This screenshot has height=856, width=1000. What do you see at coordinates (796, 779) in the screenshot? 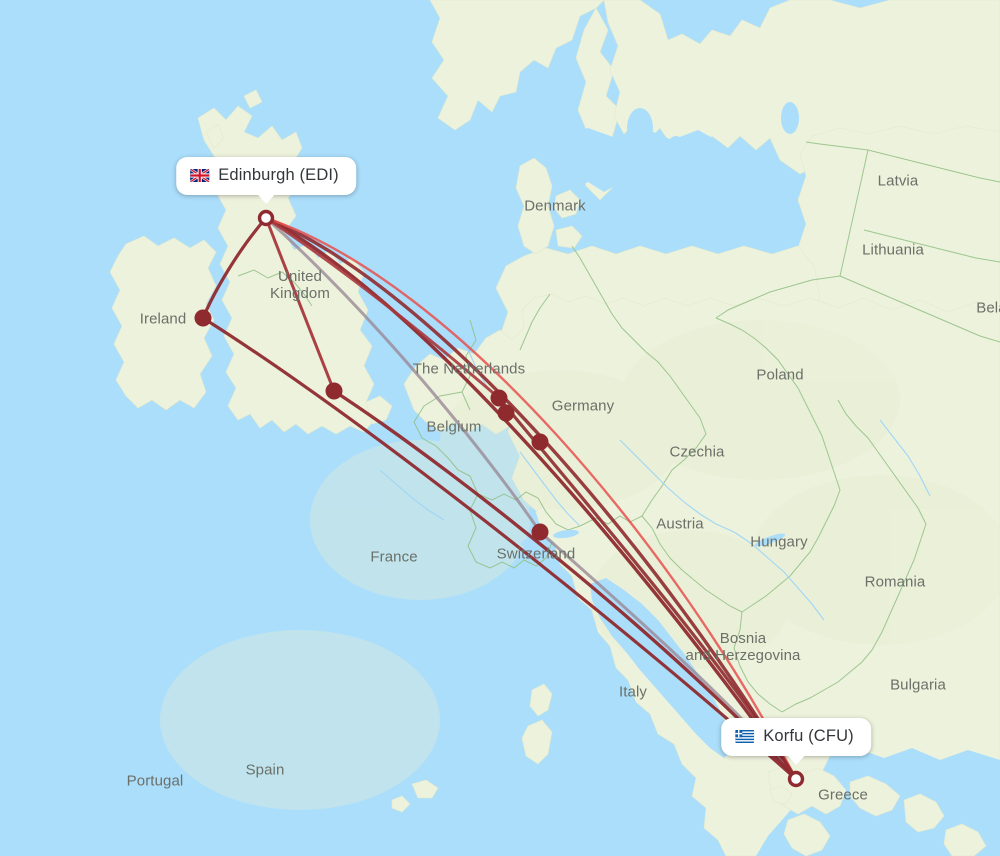
I see `destination-marker` at bounding box center [796, 779].